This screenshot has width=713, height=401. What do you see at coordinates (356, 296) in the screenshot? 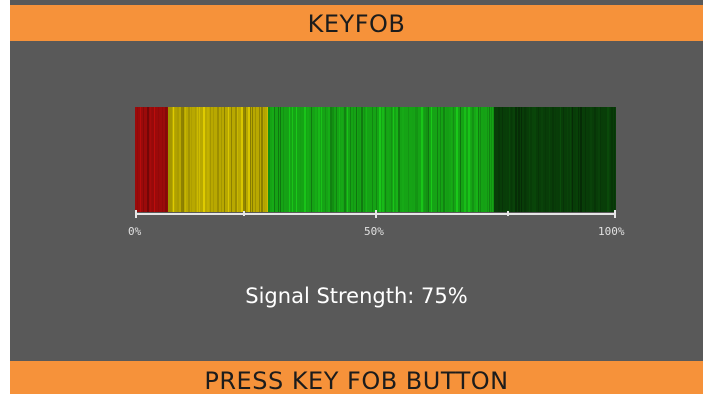
I see `signal-strength-text: Signal Strength: 75%` at bounding box center [356, 296].